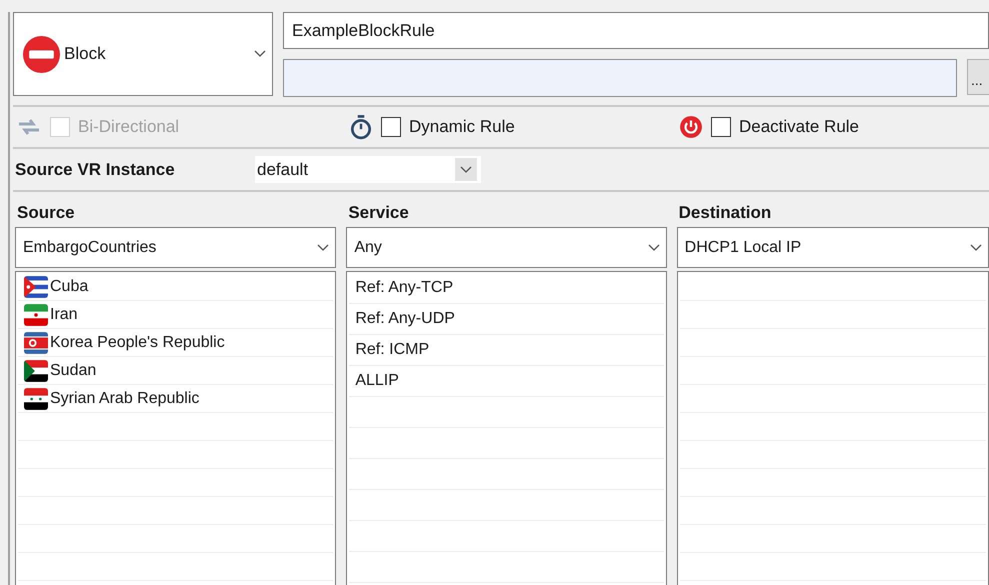 The width and height of the screenshot is (989, 585). Describe the element at coordinates (143, 54) in the screenshot. I see `action-dropdown: Block` at that location.